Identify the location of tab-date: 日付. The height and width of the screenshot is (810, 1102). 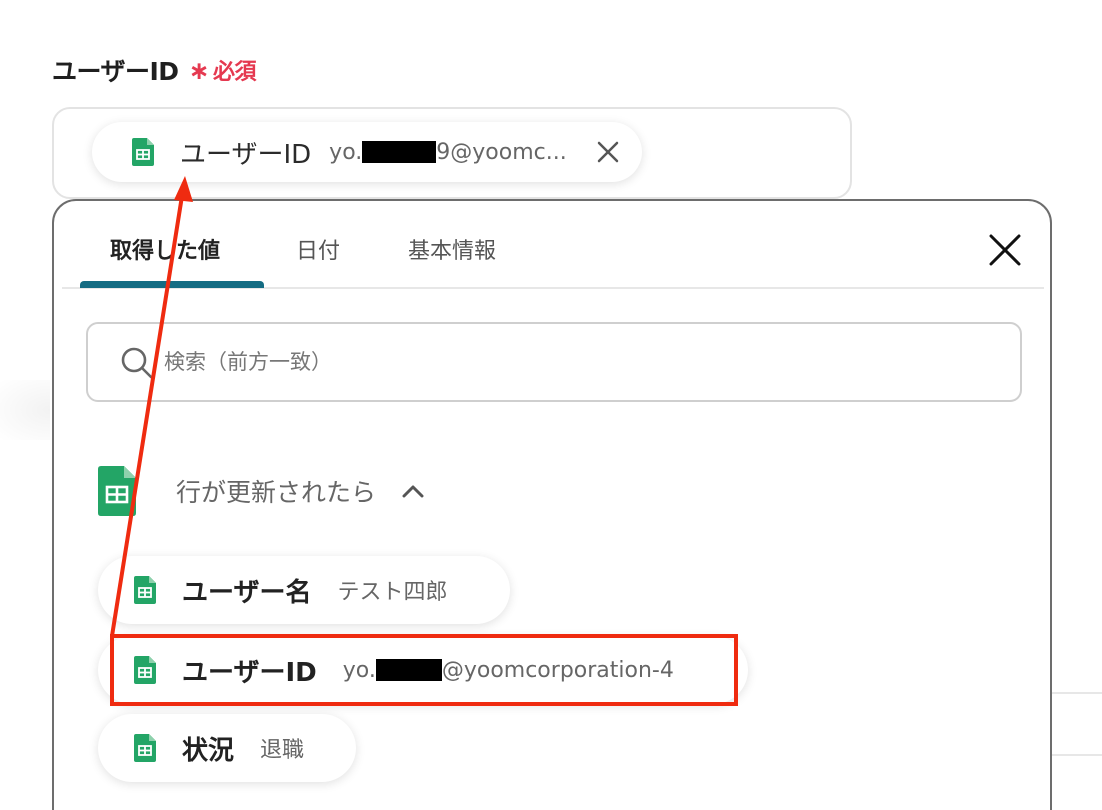
(318, 249).